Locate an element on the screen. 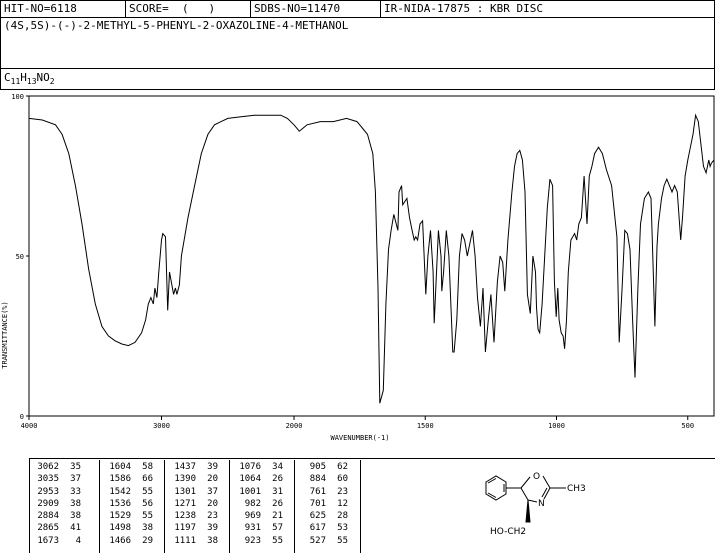 Image resolution: width=715 pixels, height=553 pixels. peak-column: 1076 34 1064 26 1001 31 982 26 969 21 931 57 923 55 is located at coordinates (258, 504).